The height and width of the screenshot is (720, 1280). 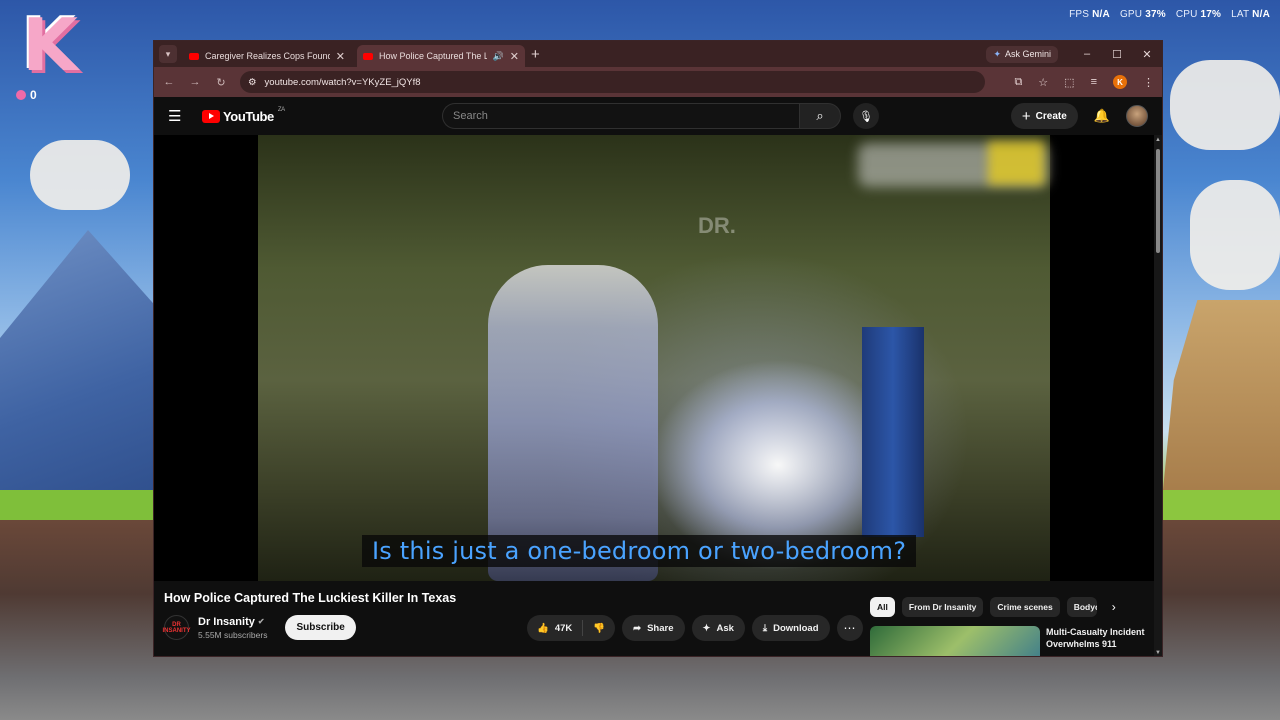 I want to click on widget-stat-value: 0, so click(x=33, y=95).